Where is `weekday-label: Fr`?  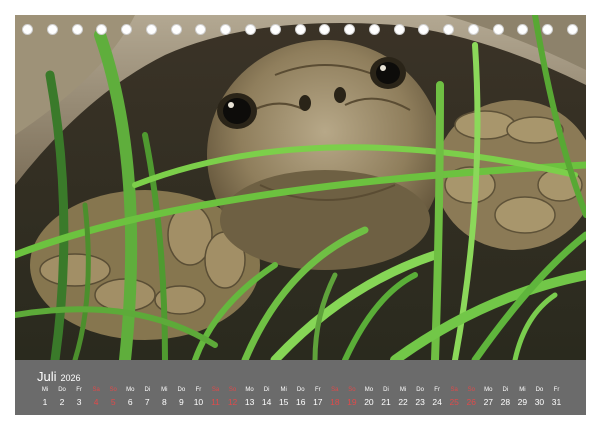
weekday-label: Fr is located at coordinates (556, 390).